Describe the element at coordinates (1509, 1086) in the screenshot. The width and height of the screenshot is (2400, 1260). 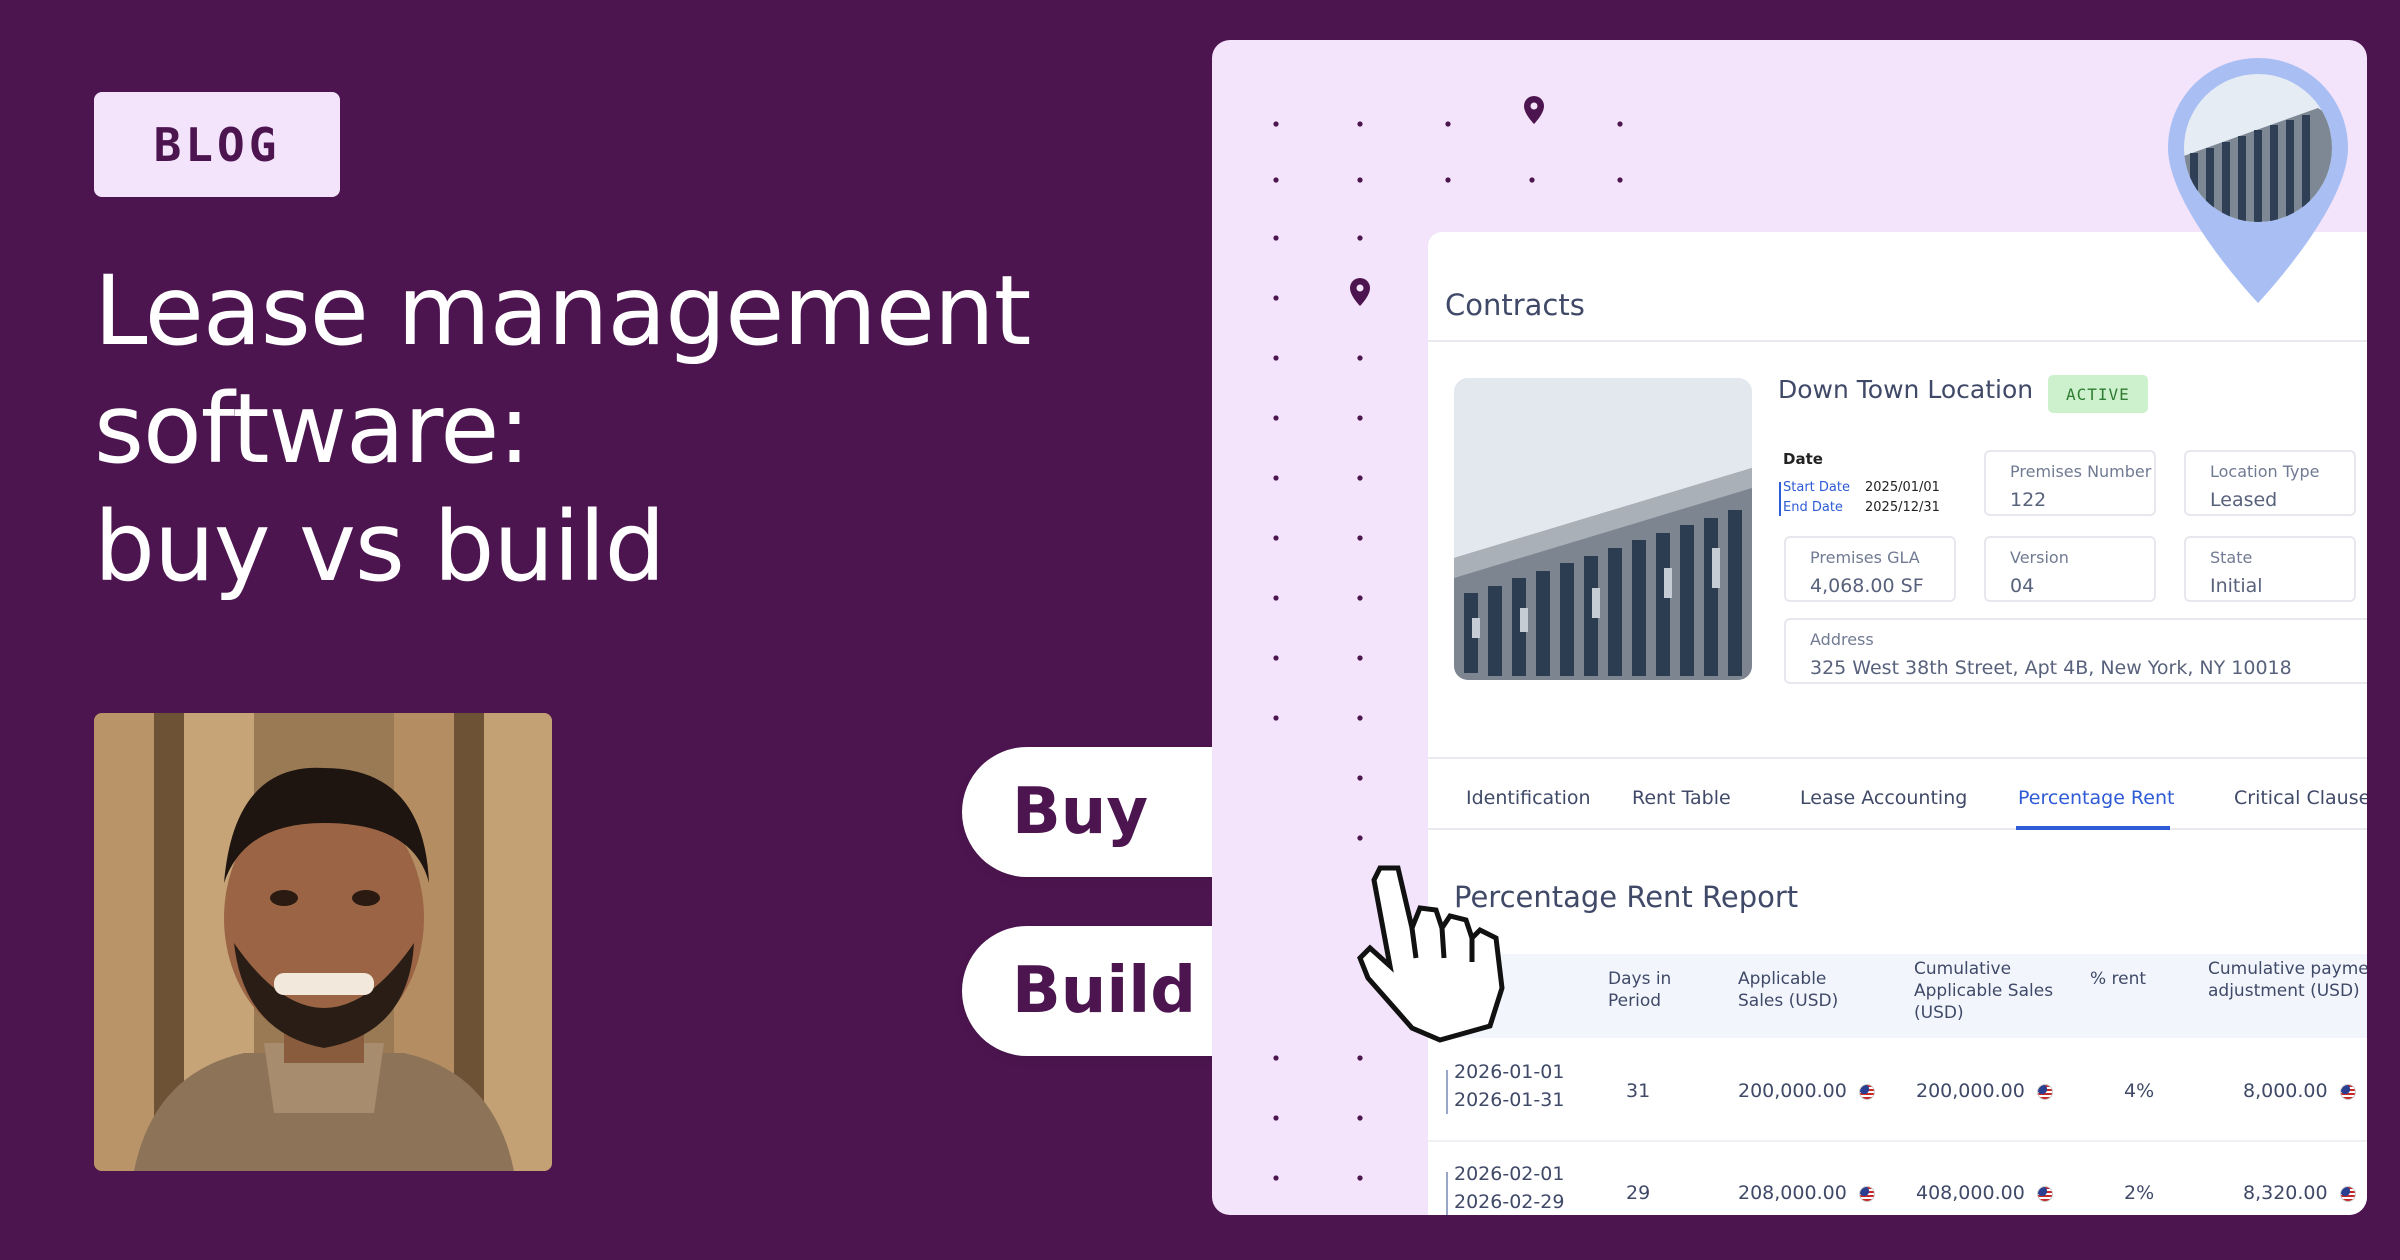
I see `period-cell: 2026-01-01 2026-01-31` at that location.